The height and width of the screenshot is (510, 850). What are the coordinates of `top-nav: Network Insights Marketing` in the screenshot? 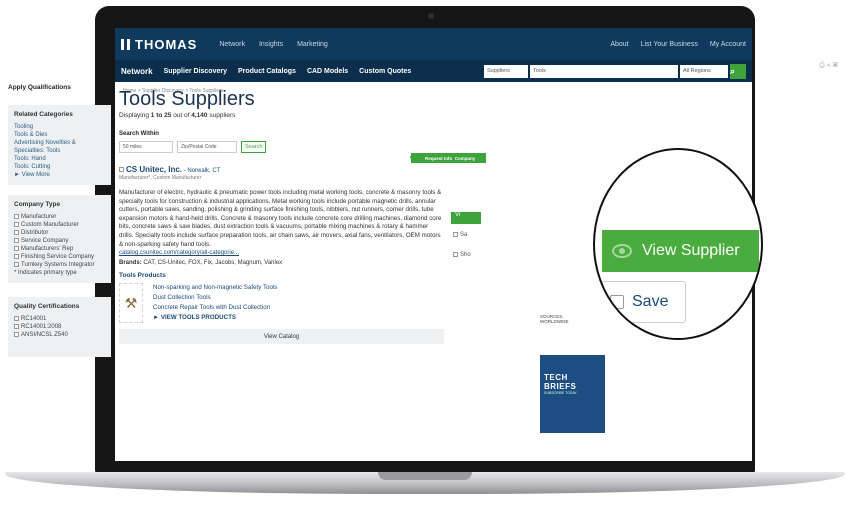 It's located at (279, 44).